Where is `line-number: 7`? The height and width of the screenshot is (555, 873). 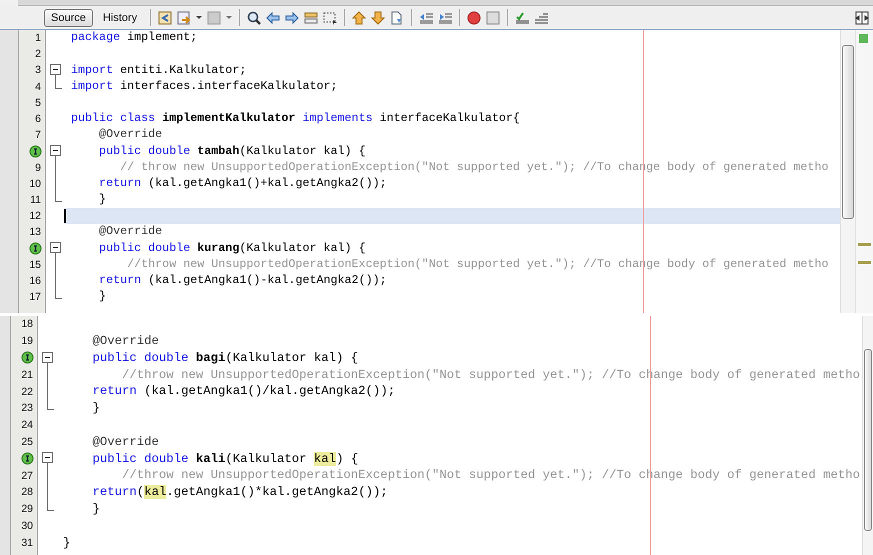
line-number: 7 is located at coordinates (38, 135).